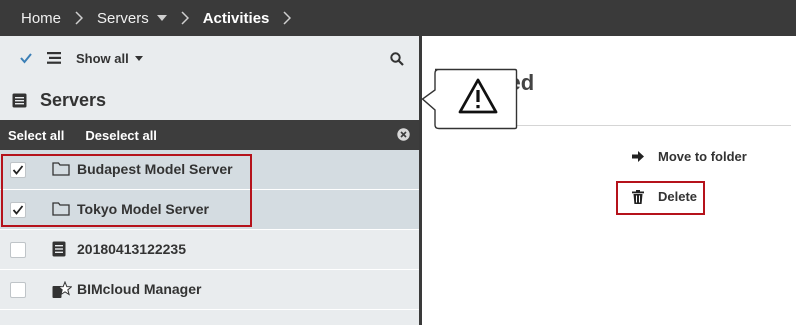 The height and width of the screenshot is (325, 796). I want to click on breadcrumb-home-label: Home, so click(41, 18).